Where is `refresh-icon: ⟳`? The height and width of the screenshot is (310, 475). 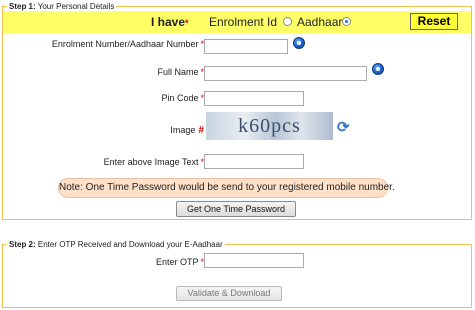
refresh-icon: ⟳ is located at coordinates (343, 127).